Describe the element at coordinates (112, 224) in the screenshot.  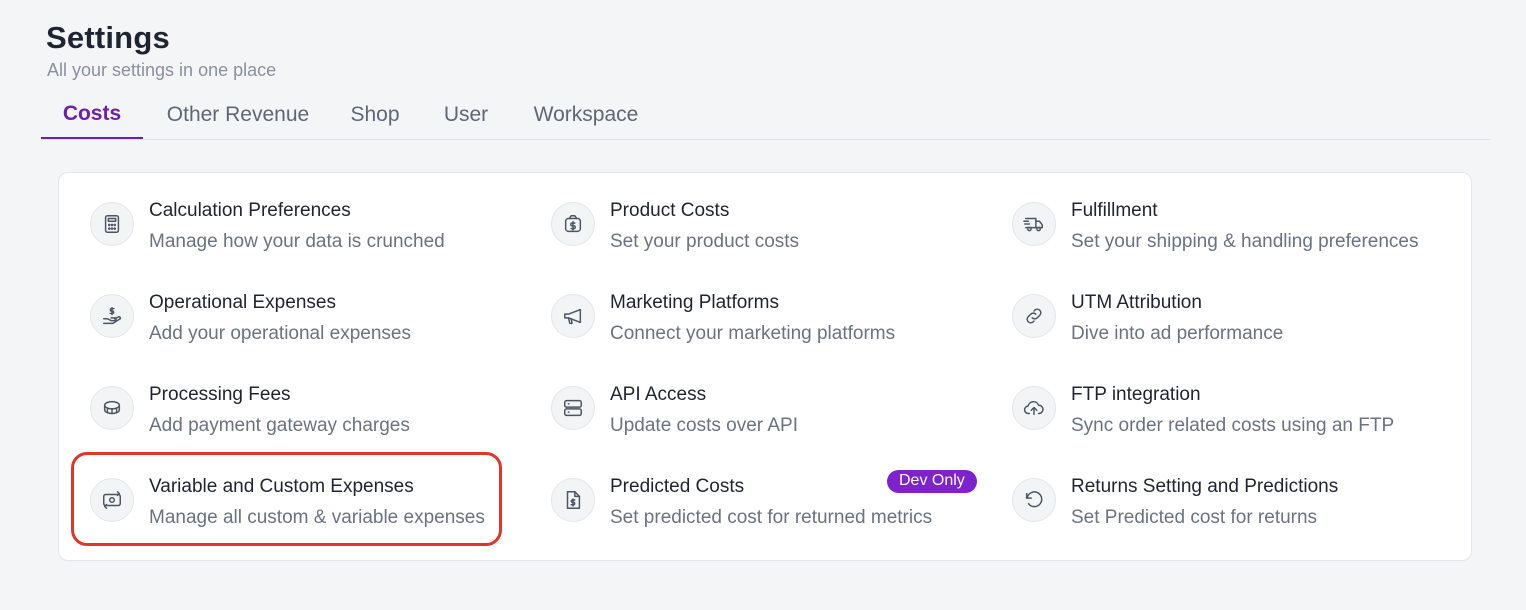
I see `calculator-icon` at that location.